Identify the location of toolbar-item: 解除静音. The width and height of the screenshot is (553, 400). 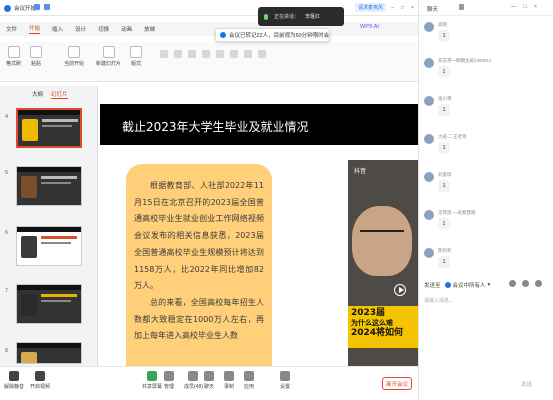
(14, 380).